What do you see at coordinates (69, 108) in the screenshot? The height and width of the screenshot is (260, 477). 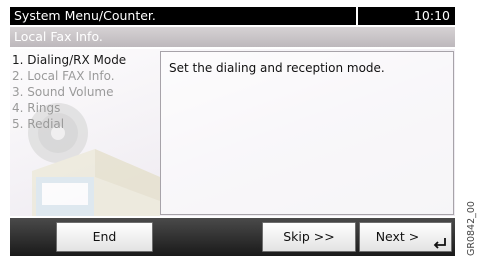 I see `menu-item-rings: 4. Rings` at bounding box center [69, 108].